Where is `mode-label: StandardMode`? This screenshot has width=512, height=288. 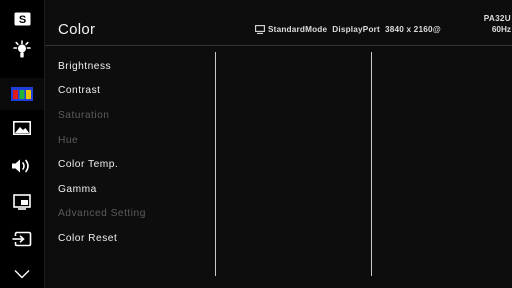
mode-label: StandardMode is located at coordinates (298, 29).